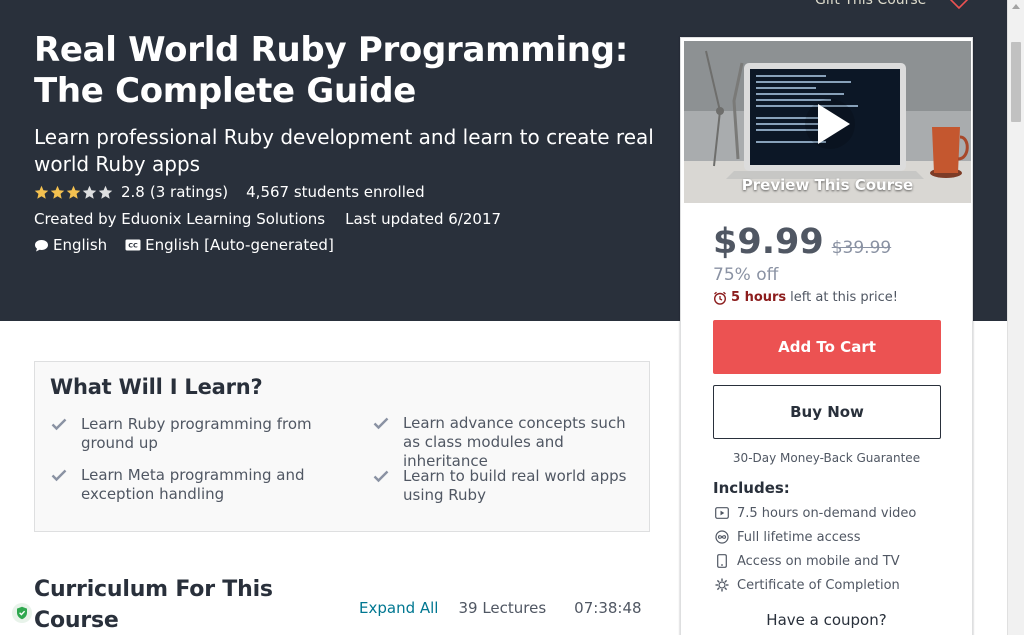 Image resolution: width=1024 pixels, height=635 pixels. I want to click on timer-hours: 5 hours, so click(759, 297).